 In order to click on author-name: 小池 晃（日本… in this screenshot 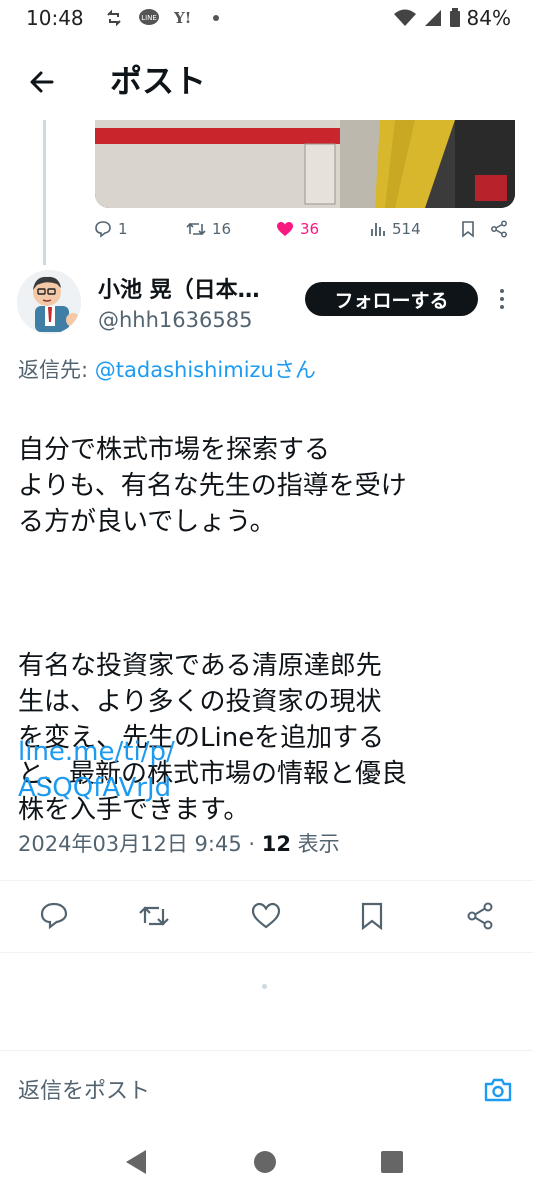, I will do `click(179, 288)`.